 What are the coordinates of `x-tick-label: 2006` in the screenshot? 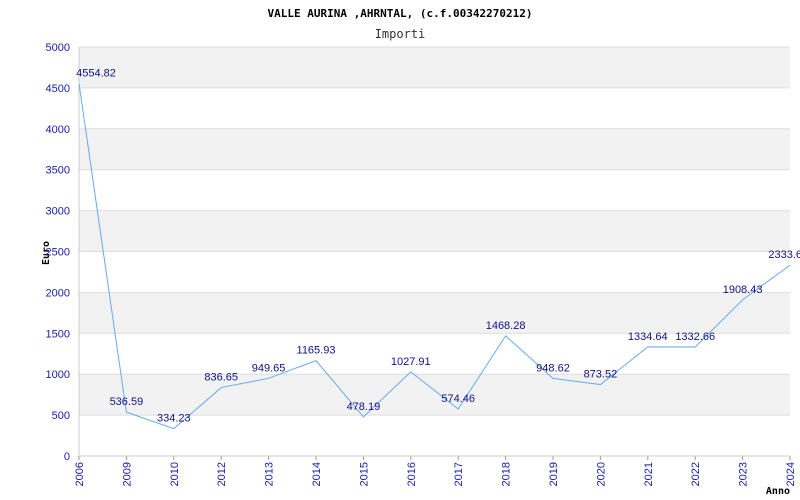 It's located at (80, 474).